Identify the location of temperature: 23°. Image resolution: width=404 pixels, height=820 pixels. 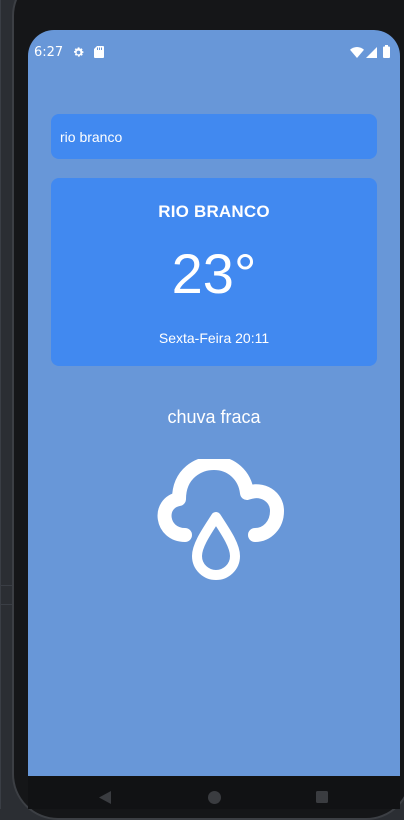
(214, 273).